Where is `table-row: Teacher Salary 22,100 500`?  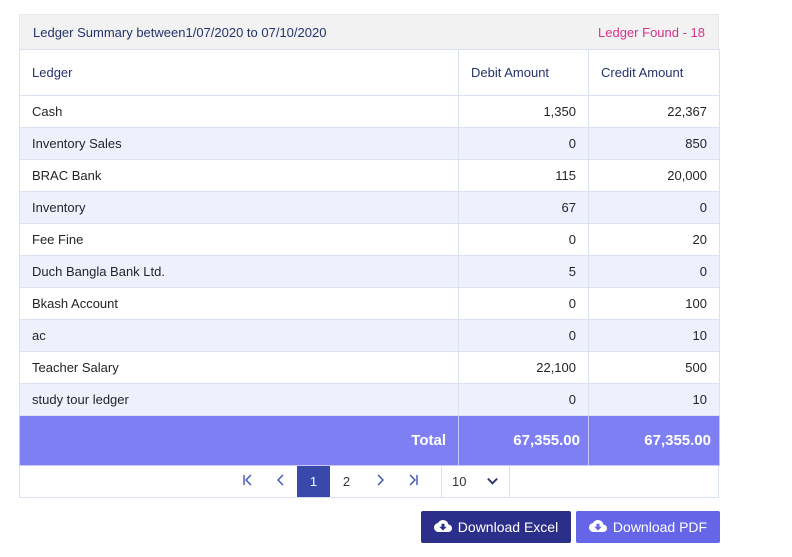
table-row: Teacher Salary 22,100 500 is located at coordinates (369, 367).